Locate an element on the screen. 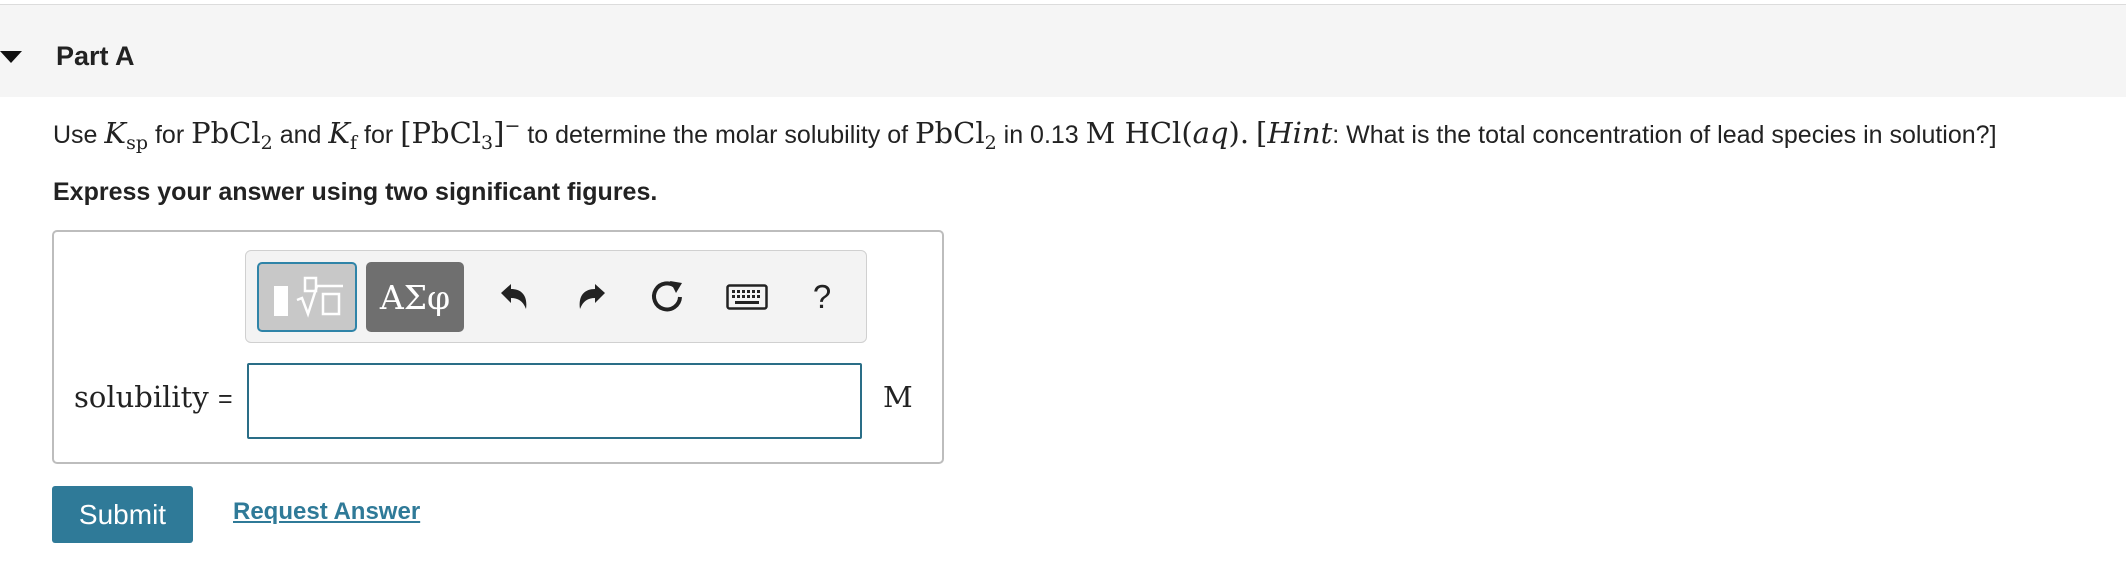 The height and width of the screenshot is (572, 2126). redo-icon is located at coordinates (592, 296).